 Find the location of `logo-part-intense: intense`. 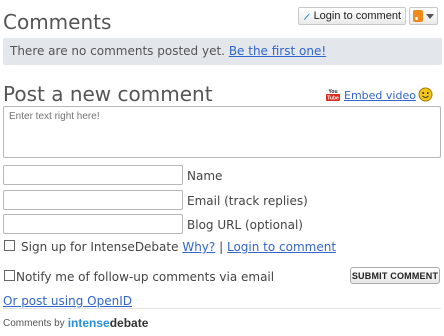

logo-part-intense: intense is located at coordinates (88, 323).